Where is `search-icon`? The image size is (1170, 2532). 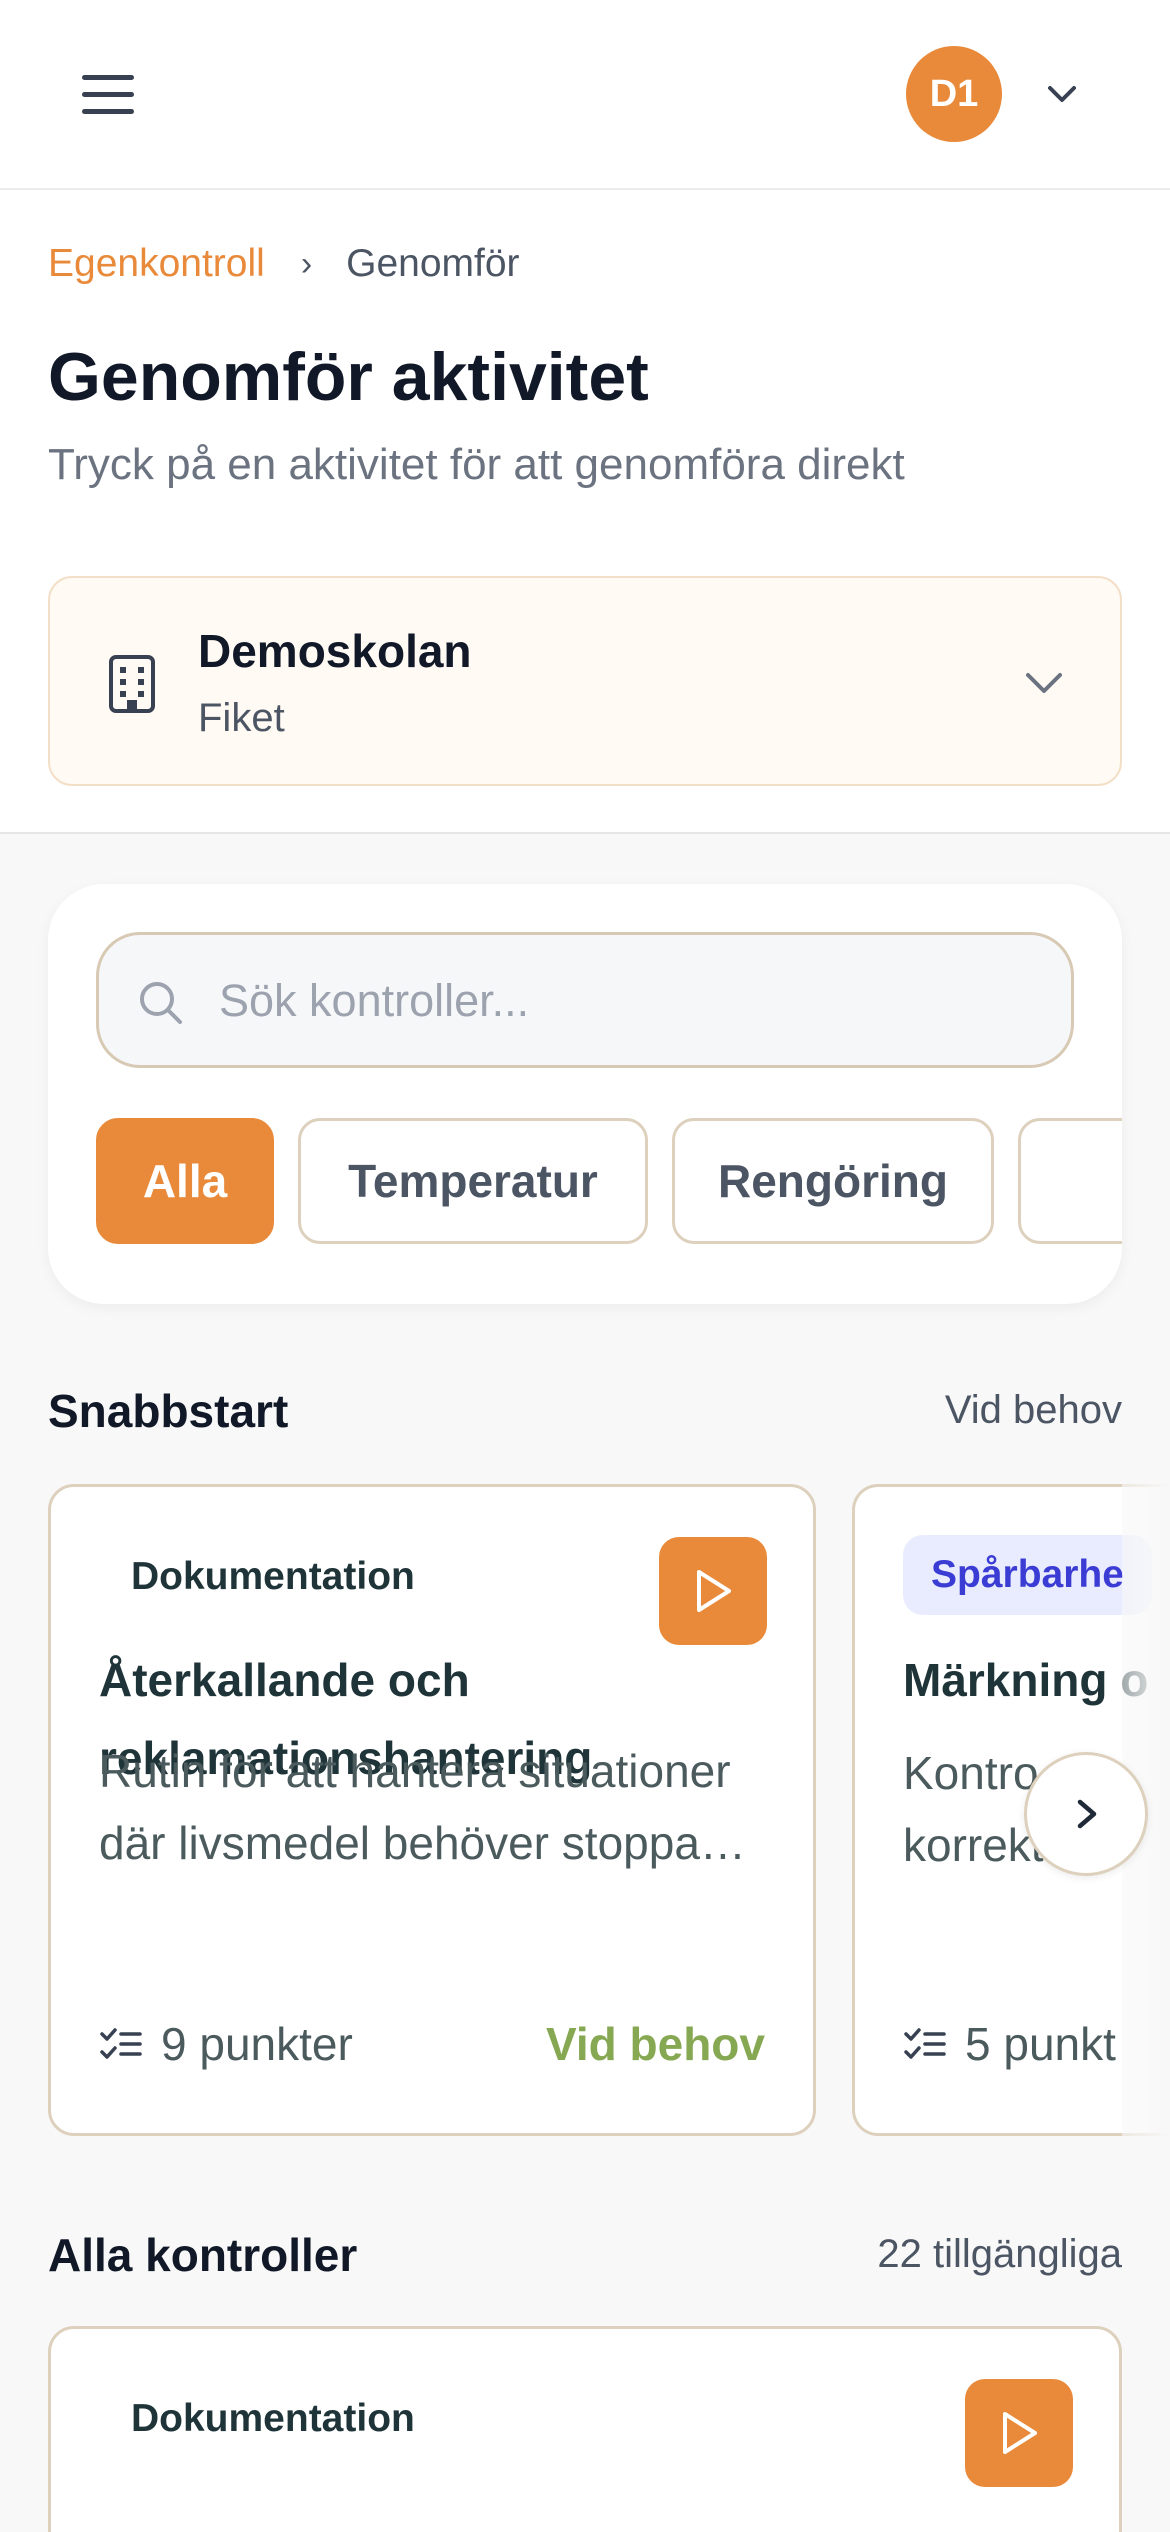
search-icon is located at coordinates (161, 1003).